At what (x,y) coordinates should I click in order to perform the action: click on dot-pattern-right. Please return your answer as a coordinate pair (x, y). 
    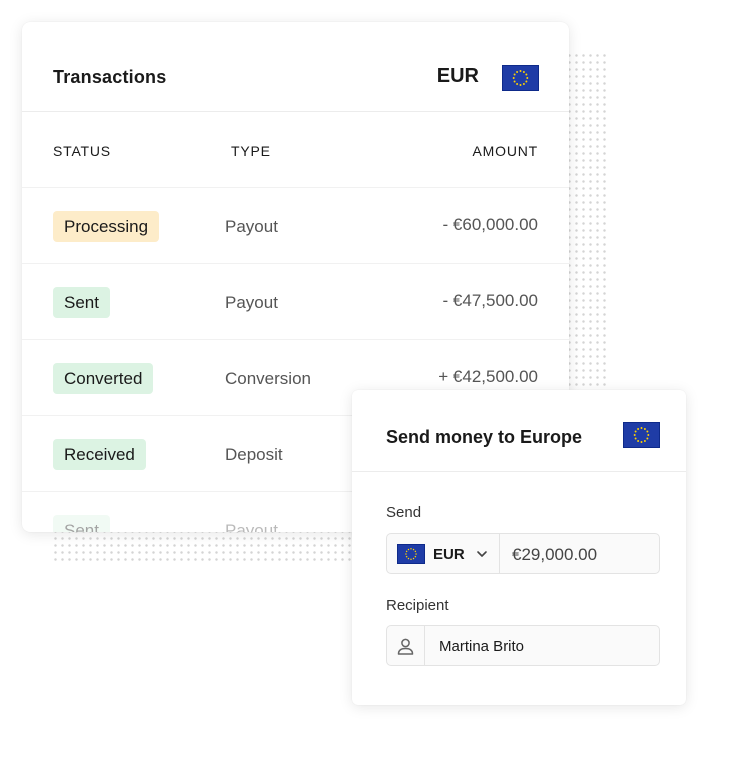
    Looking at the image, I should click on (586, 227).